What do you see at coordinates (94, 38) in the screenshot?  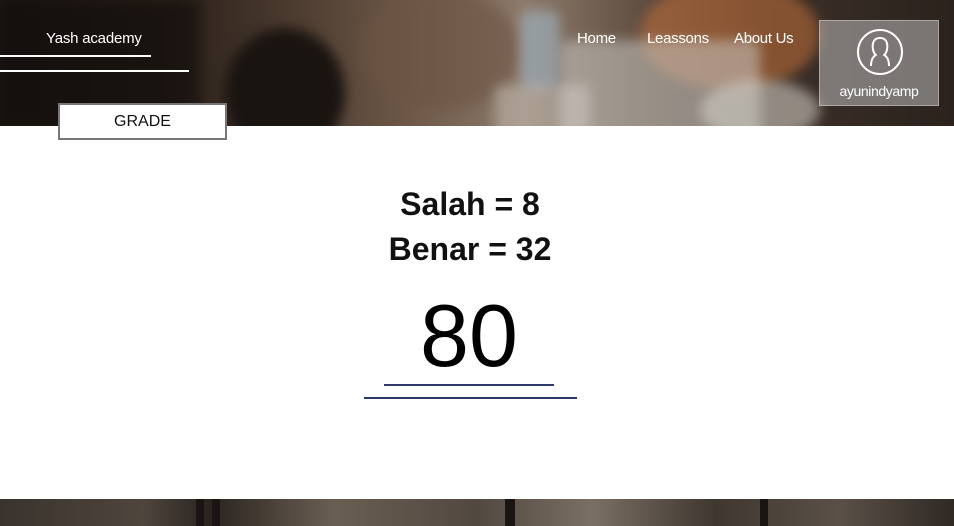 I see `brand-name: Yash academy` at bounding box center [94, 38].